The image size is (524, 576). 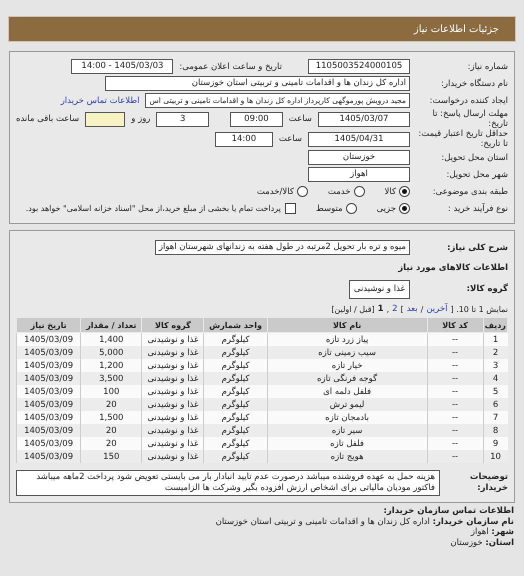 What do you see at coordinates (381, 309) in the screenshot?
I see `current-page: 1` at bounding box center [381, 309].